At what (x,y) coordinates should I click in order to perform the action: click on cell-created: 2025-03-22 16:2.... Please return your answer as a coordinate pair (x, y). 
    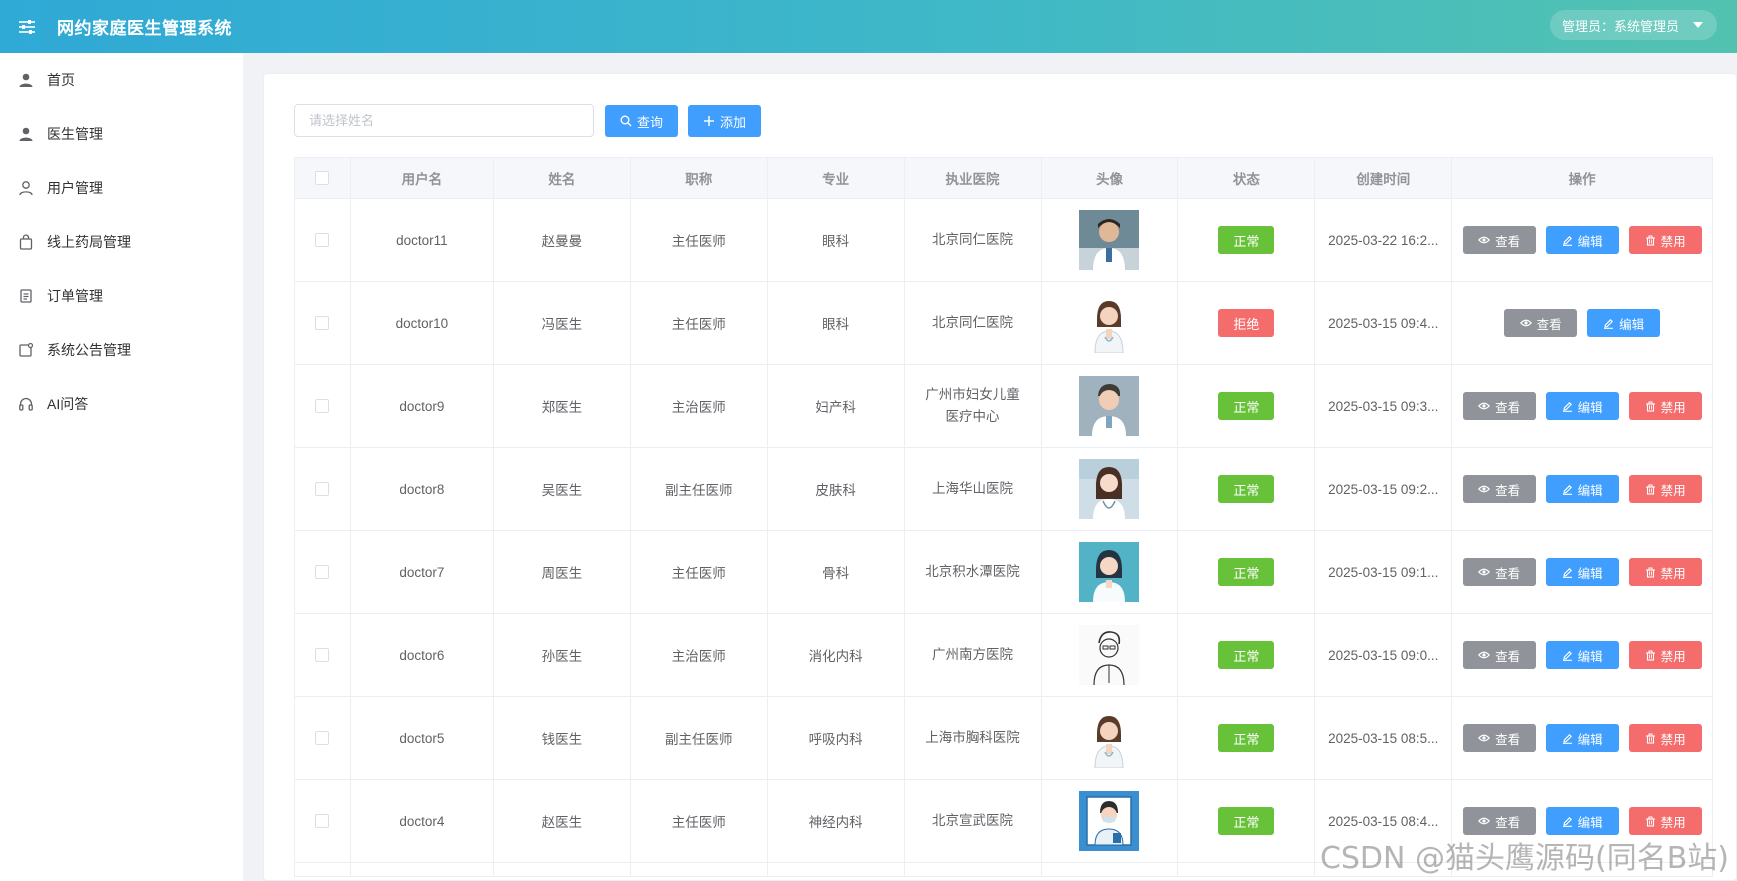
    Looking at the image, I should click on (1384, 240).